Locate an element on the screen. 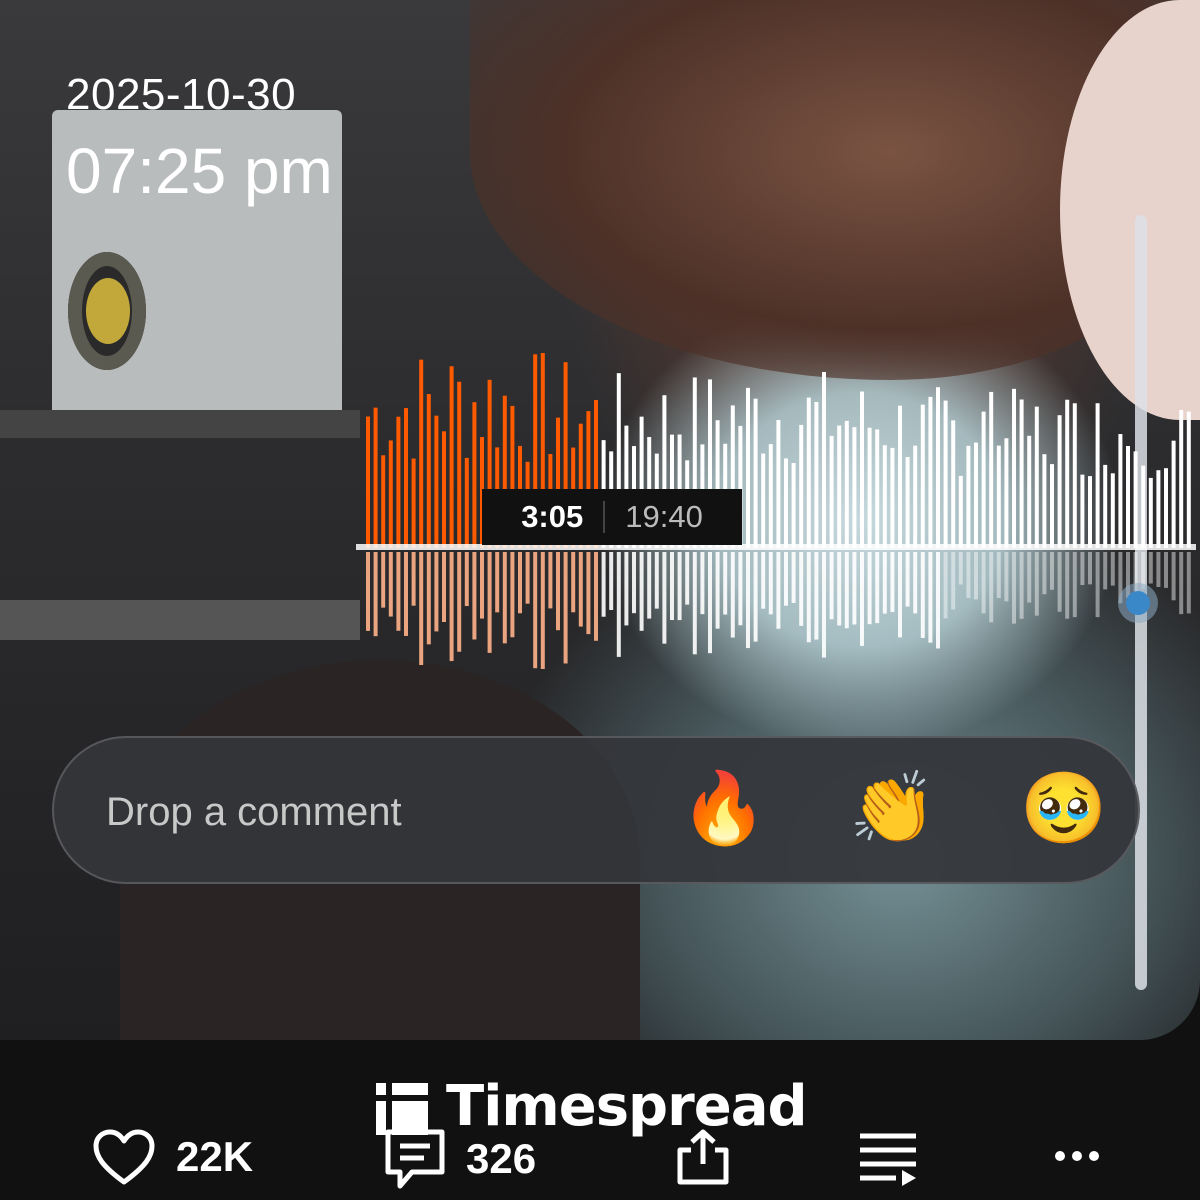  more-button is located at coordinates (1077, 1156).